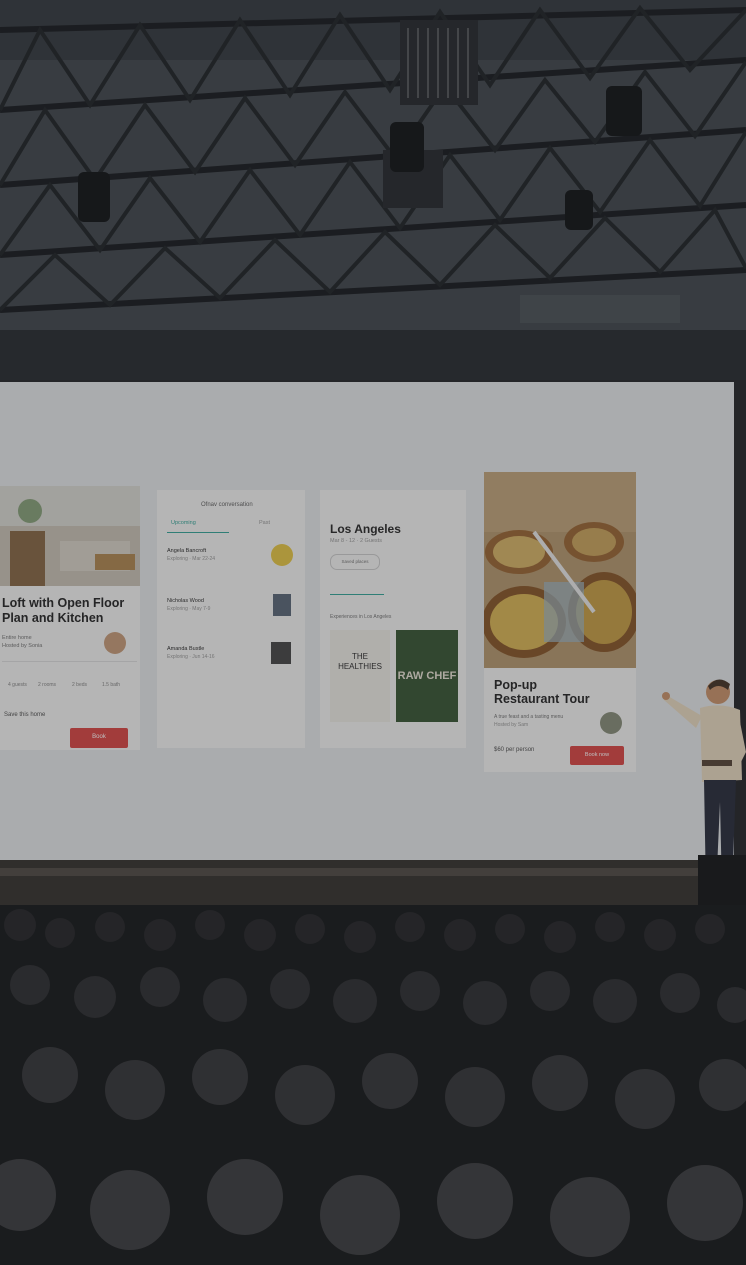  What do you see at coordinates (356, 541) in the screenshot?
I see `city-subtitle: Mar 8 - 12 · 2 Guests` at bounding box center [356, 541].